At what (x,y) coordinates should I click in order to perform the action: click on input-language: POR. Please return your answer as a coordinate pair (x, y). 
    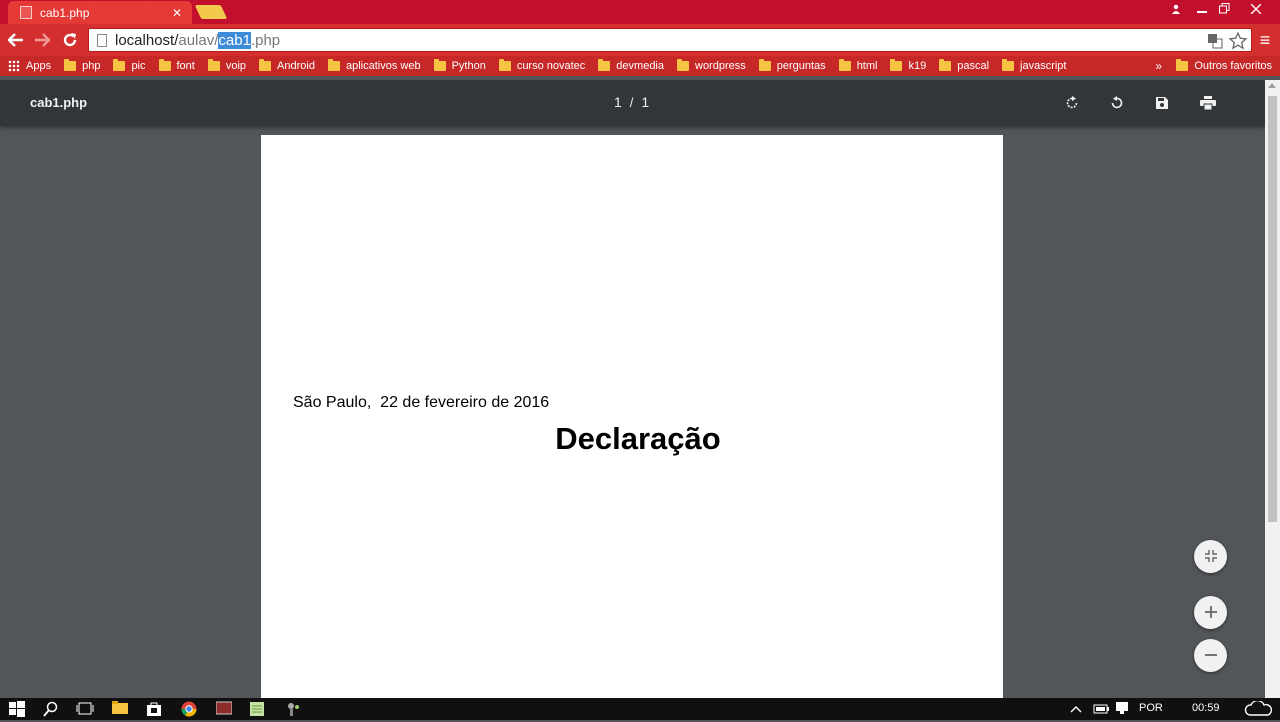
    Looking at the image, I should click on (1151, 708).